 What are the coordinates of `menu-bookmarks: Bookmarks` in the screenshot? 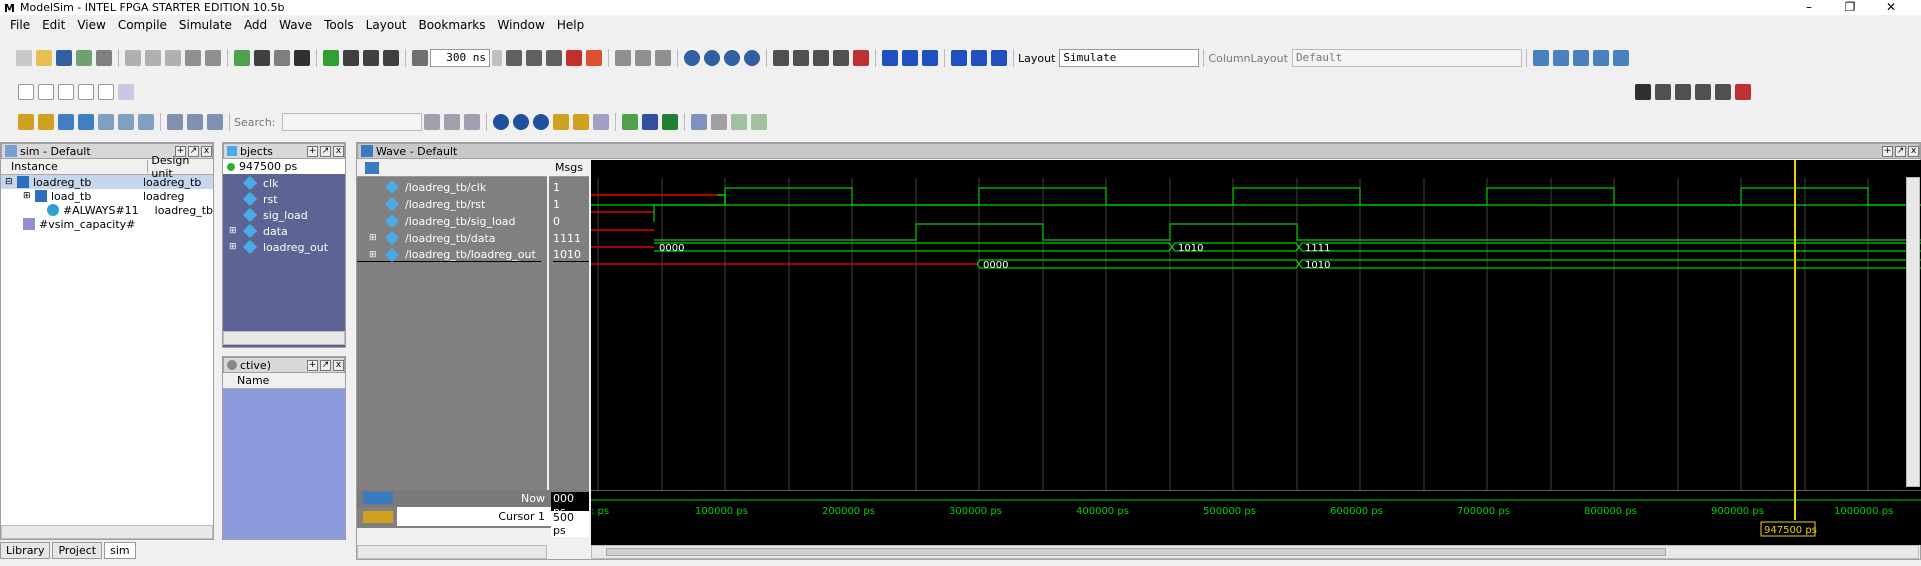 It's located at (451, 25).